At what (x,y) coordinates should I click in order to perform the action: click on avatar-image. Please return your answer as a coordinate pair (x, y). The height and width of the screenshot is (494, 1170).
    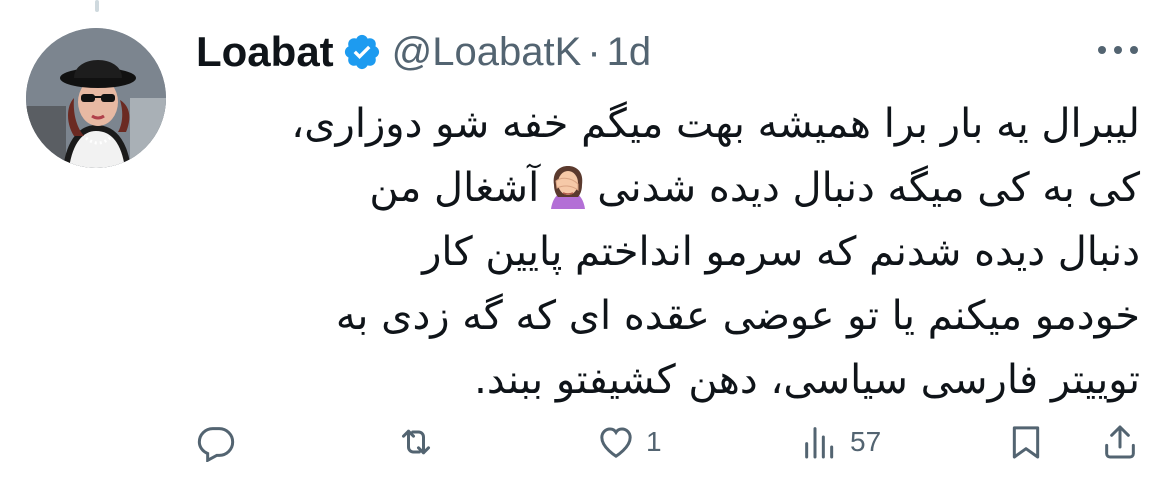
    Looking at the image, I should click on (96, 98).